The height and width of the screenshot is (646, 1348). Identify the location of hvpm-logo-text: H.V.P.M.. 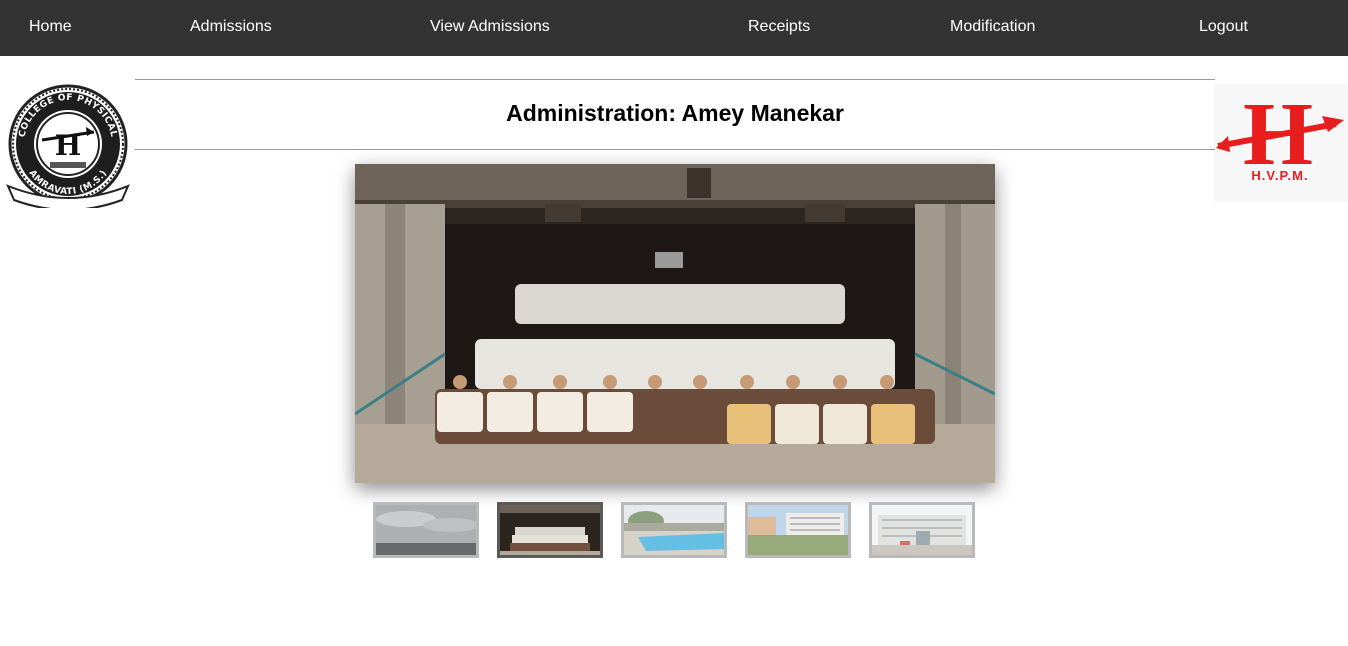
(1279, 175).